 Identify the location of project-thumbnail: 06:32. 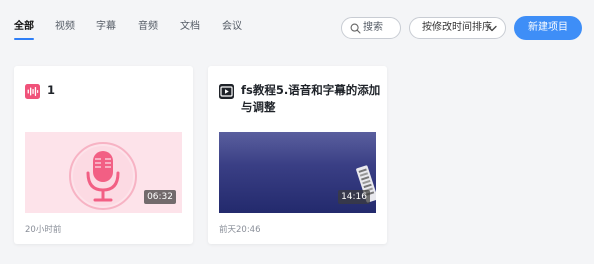
(103, 172).